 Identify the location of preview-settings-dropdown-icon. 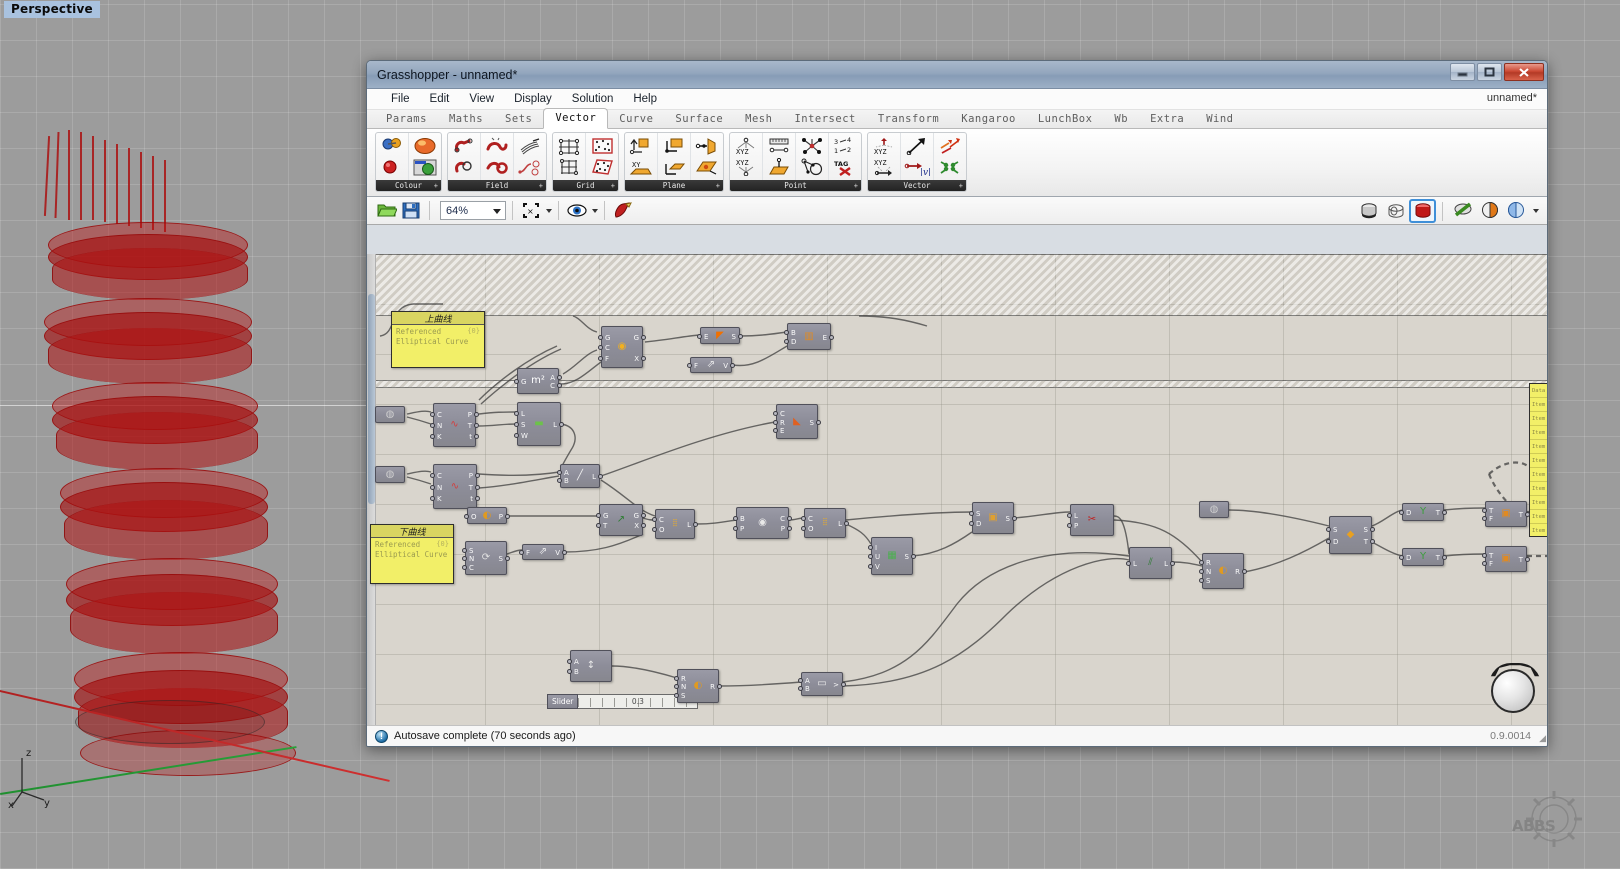
(1536, 211).